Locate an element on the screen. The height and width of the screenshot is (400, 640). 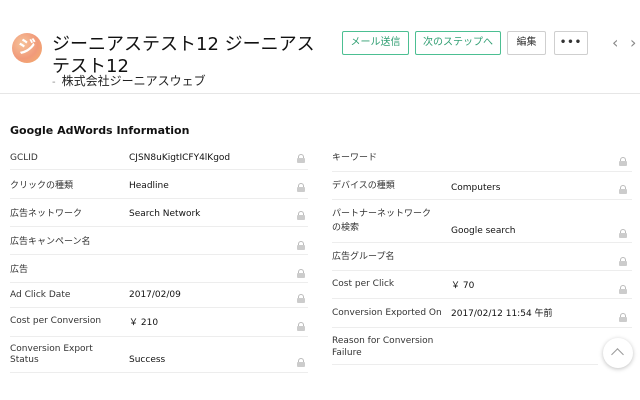
field-reason-conversion-failure: Reason for Conversion Failure is located at coordinates (482, 348).